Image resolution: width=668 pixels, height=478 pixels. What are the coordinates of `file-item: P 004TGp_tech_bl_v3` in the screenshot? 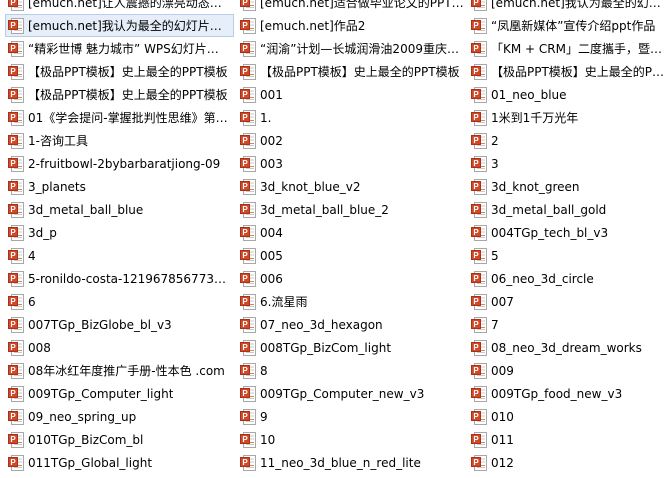 It's located at (568, 232).